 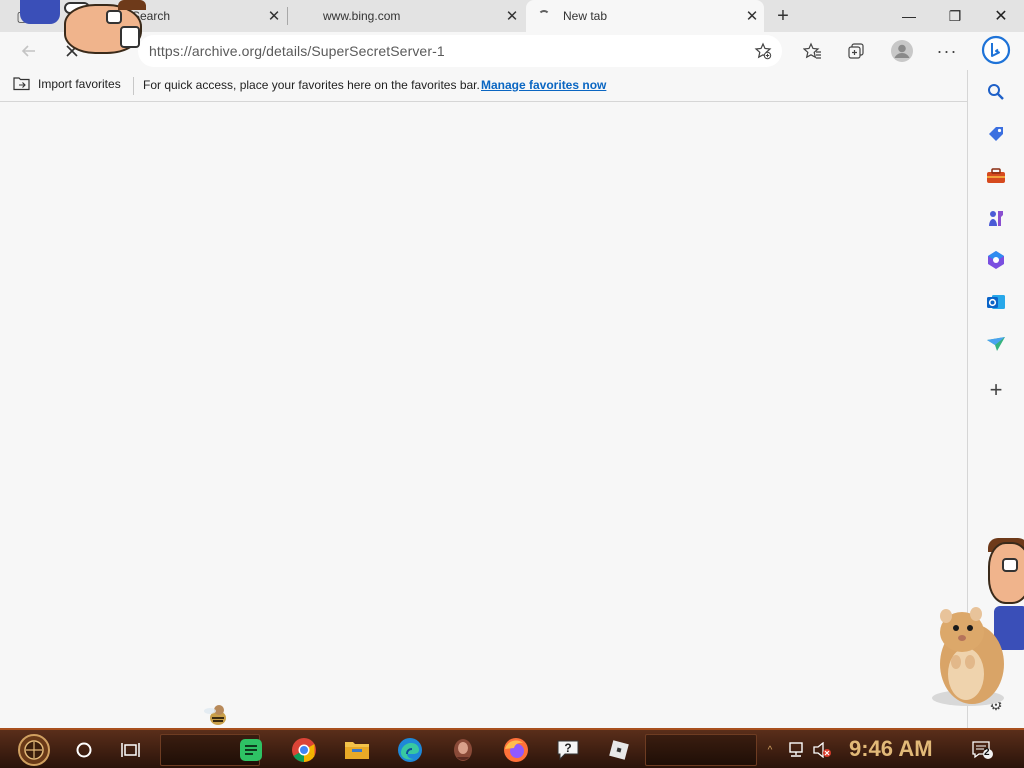 What do you see at coordinates (218, 715) in the screenshot?
I see `bee-character` at bounding box center [218, 715].